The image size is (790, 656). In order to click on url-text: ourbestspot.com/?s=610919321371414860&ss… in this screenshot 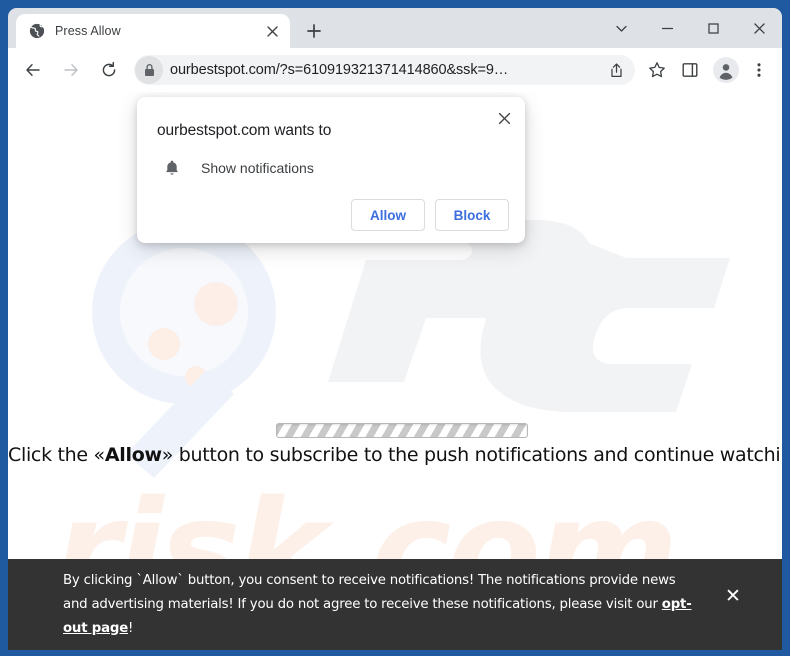, I will do `click(339, 70)`.